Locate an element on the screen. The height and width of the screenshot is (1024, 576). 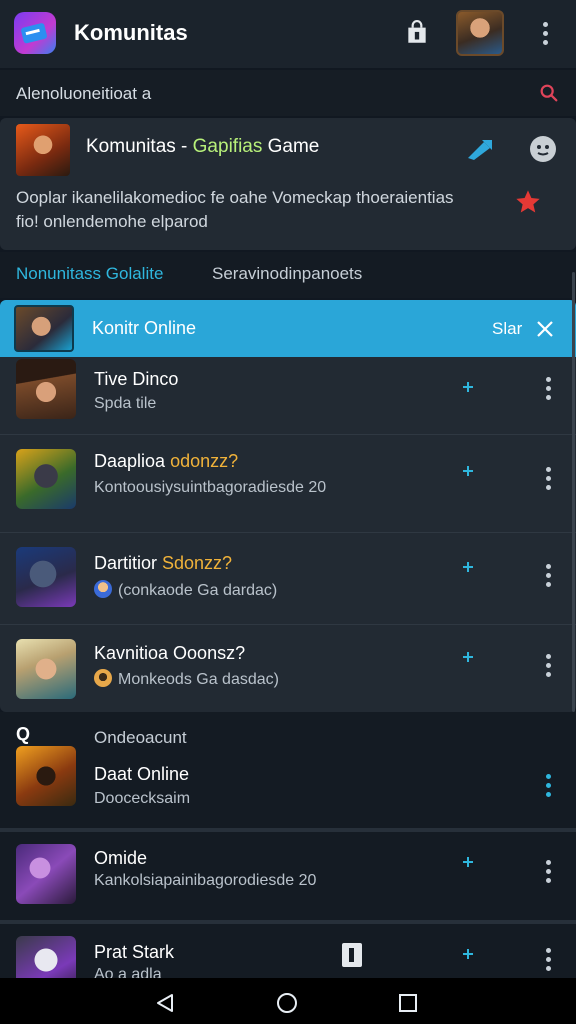
search-input is located at coordinates (256, 94).